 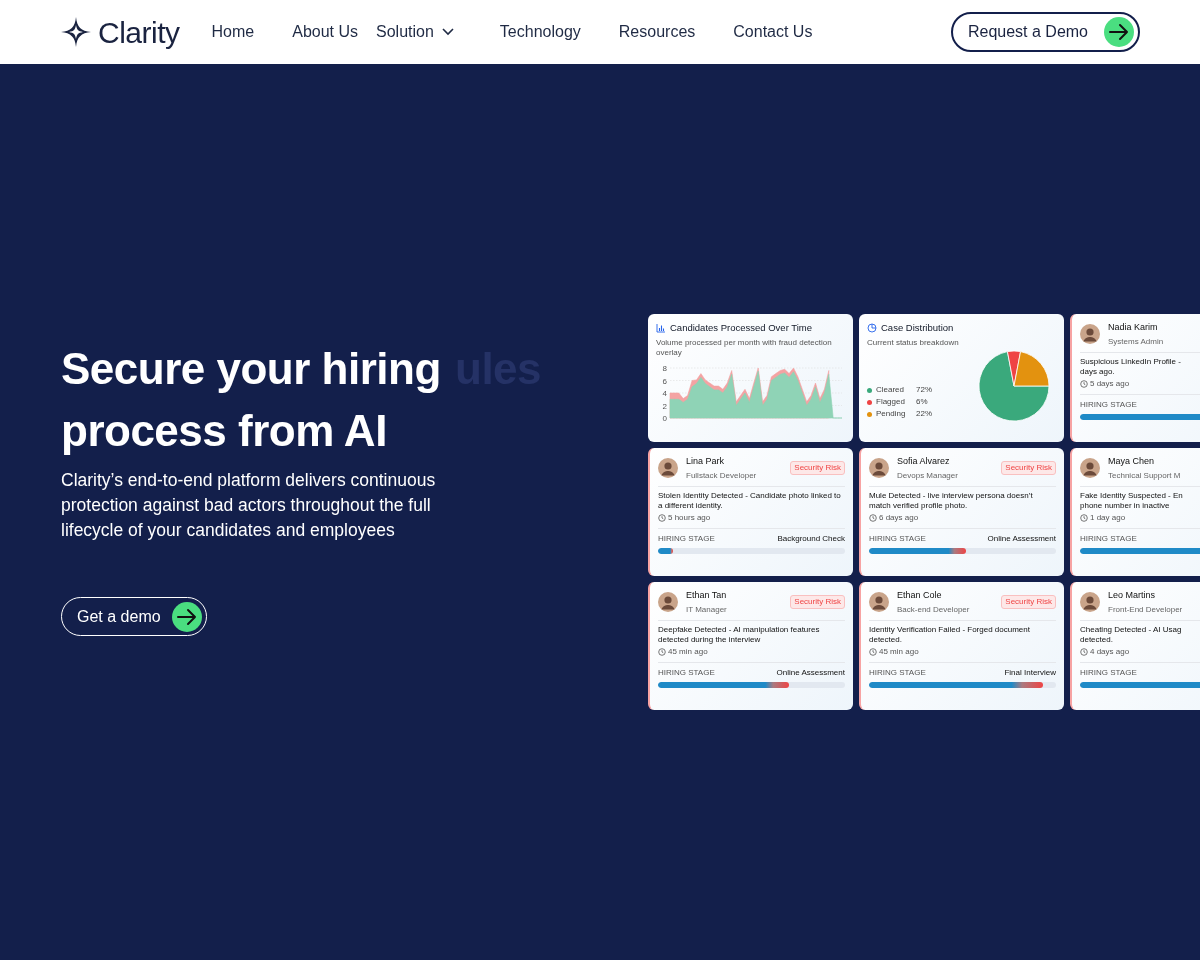 I want to click on person-role: Systems Admin, so click(x=1136, y=341).